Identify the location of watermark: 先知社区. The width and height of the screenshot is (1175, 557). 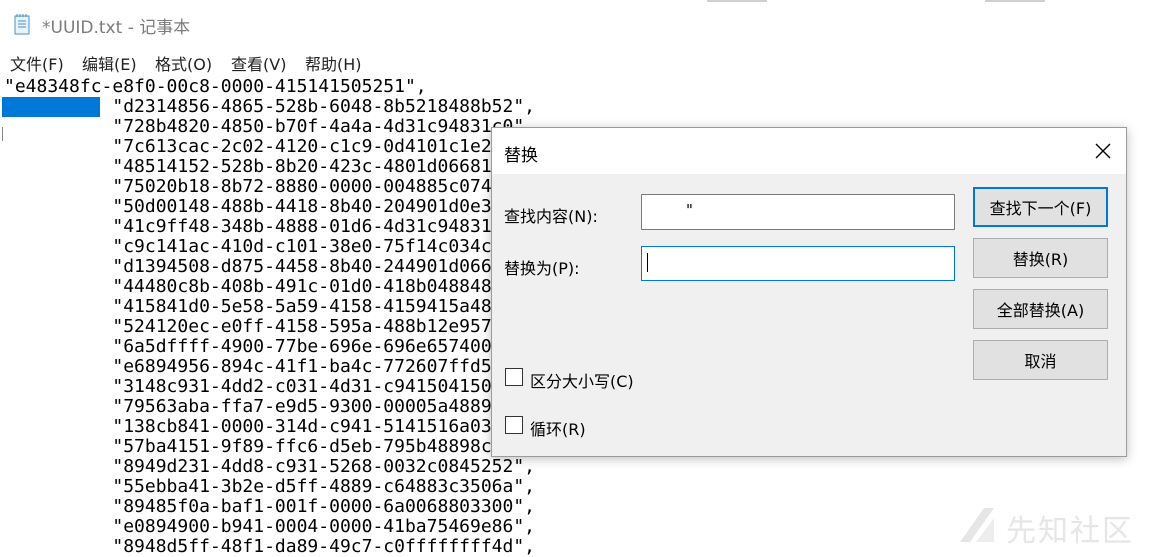
(1059, 525).